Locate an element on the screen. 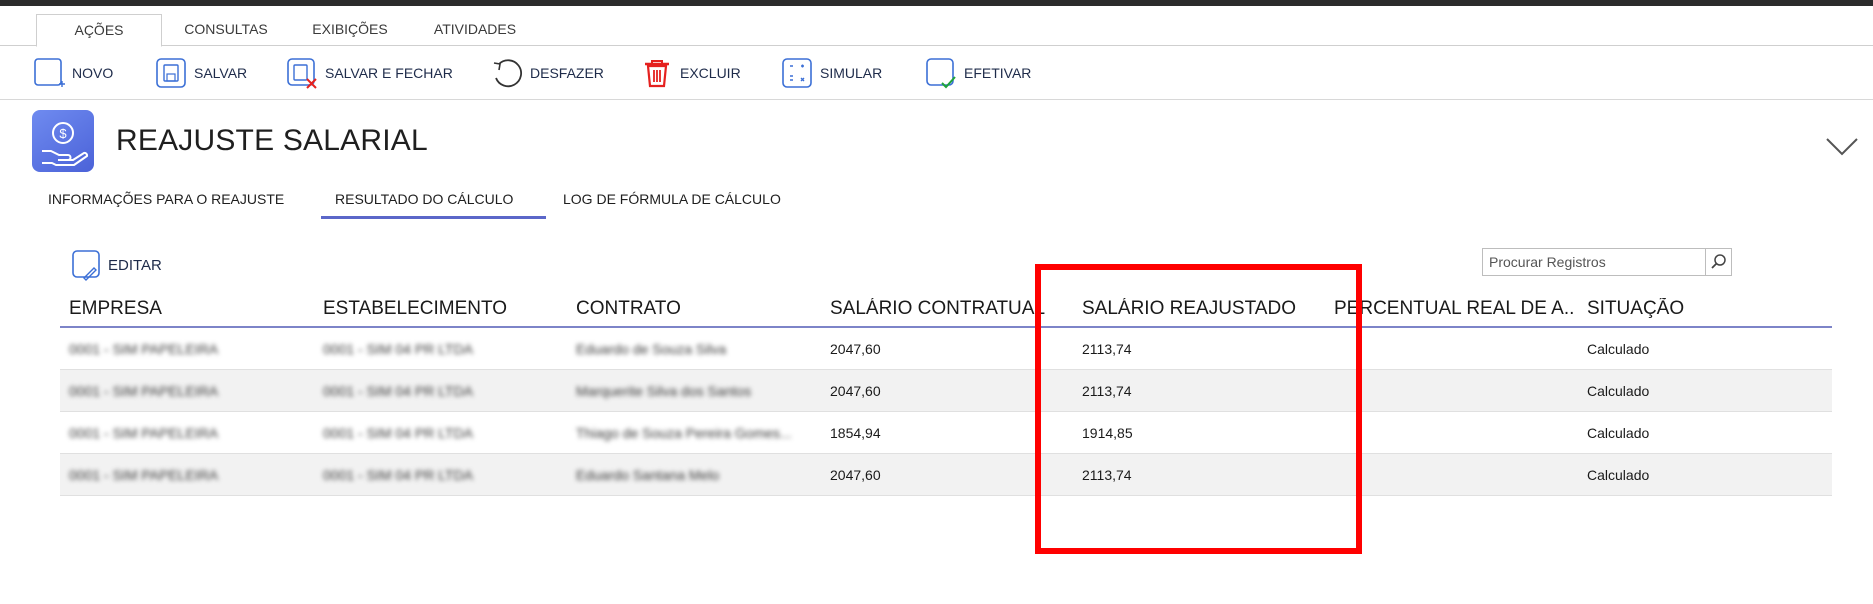 This screenshot has height=604, width=1873. tab-resultado-calculo: RESULTADO DO CÁLCULO is located at coordinates (424, 199).